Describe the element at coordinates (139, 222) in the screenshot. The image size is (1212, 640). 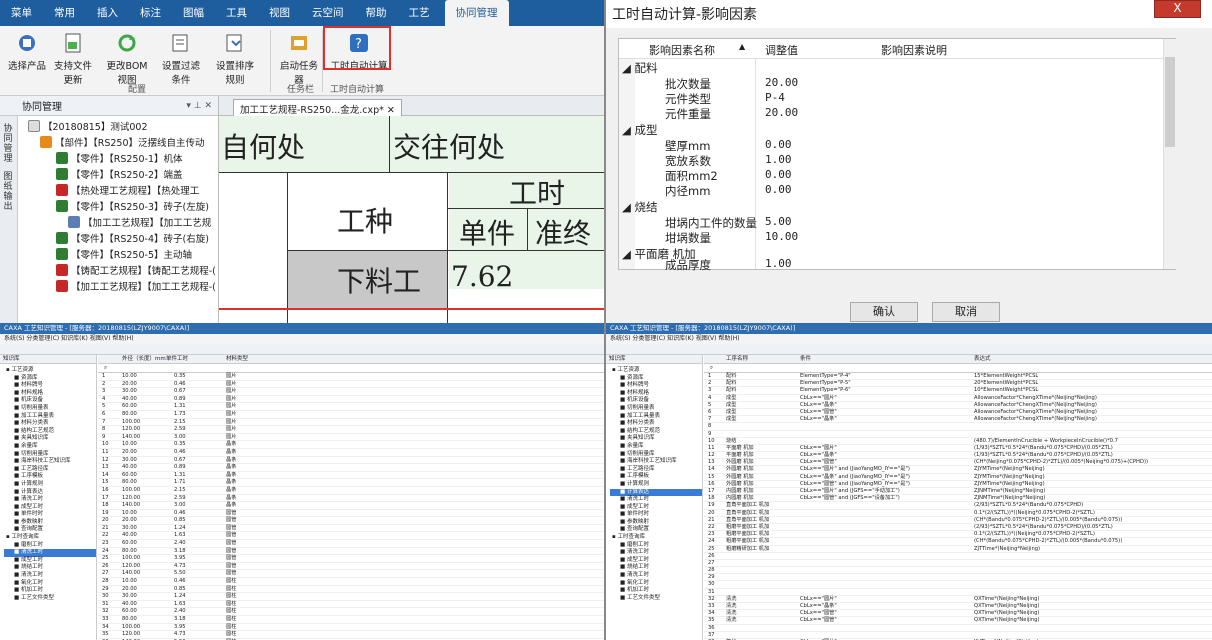
I see `tree-row: 【加工工艺规程】【加工工艺规` at that location.